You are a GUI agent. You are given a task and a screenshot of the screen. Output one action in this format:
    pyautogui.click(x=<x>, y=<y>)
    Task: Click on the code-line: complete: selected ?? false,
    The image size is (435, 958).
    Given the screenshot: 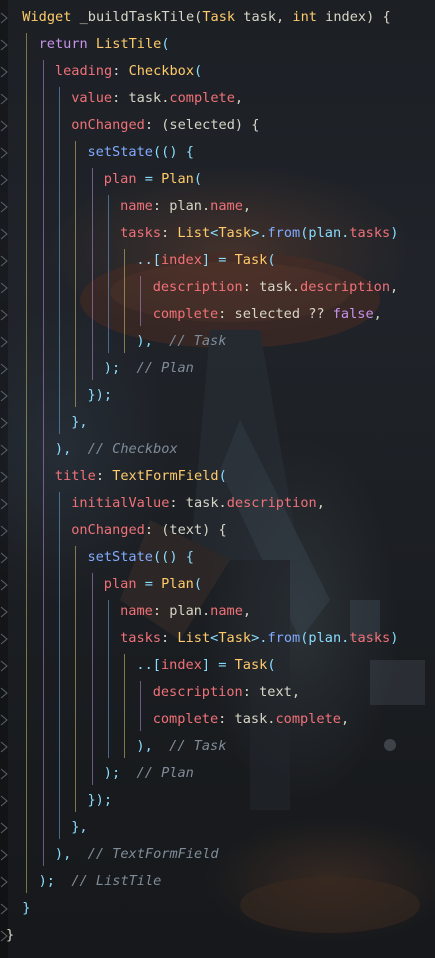 What is the action you would take?
    pyautogui.click(x=267, y=314)
    